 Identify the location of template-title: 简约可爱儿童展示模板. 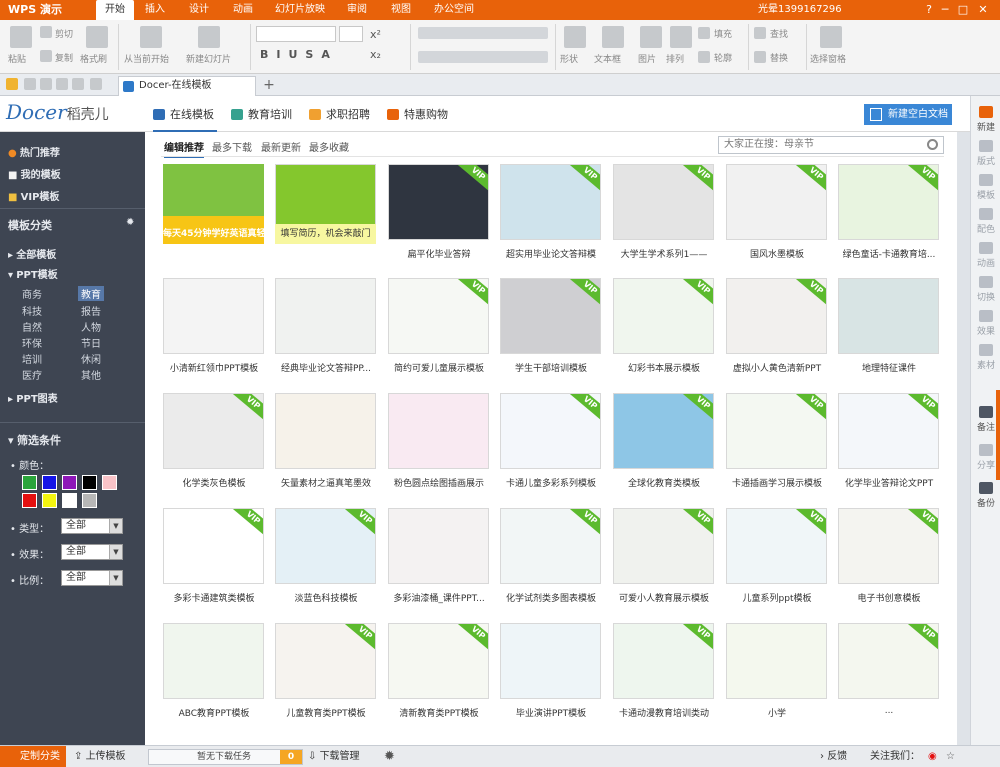
(439, 367).